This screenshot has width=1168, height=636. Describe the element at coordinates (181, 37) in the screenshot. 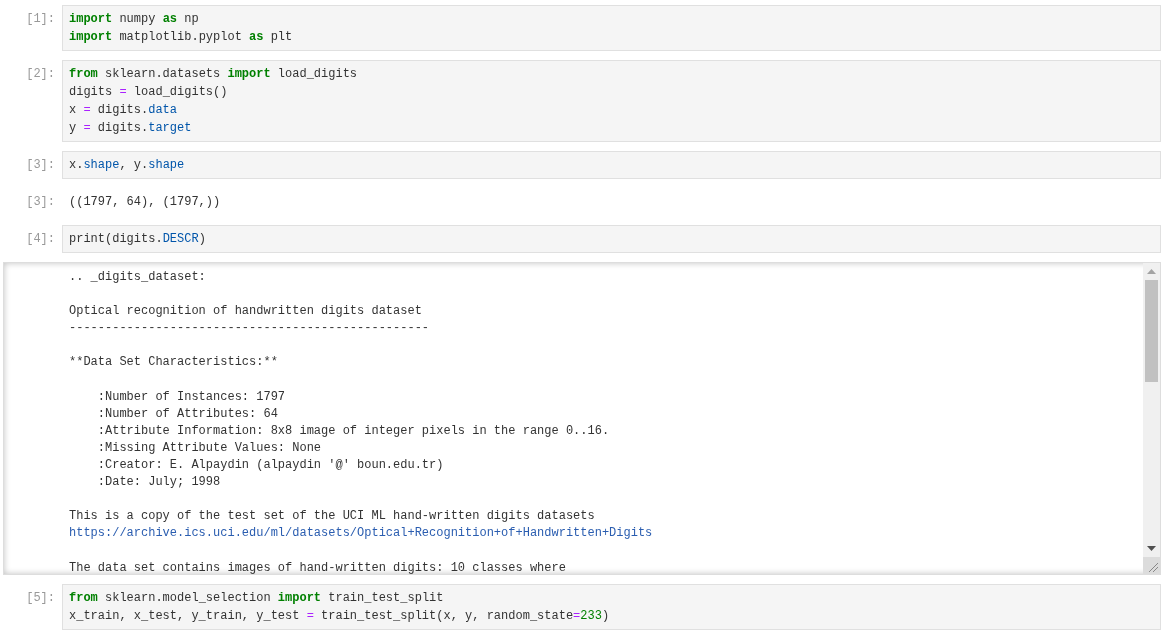

I see `code-line: import matplotlib.pyplot as plt` at that location.